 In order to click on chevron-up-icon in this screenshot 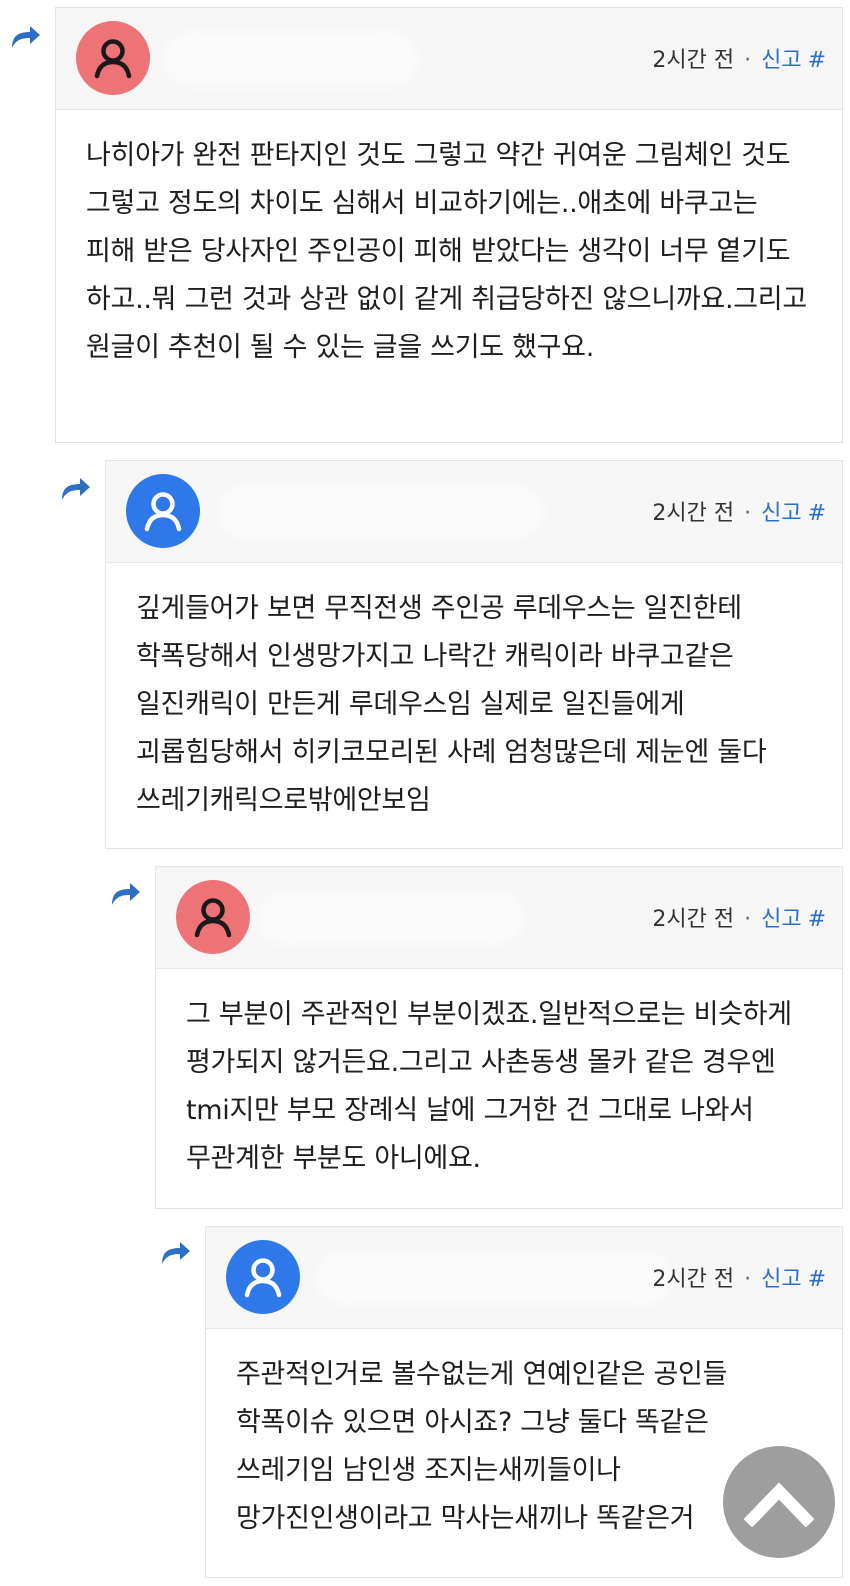, I will do `click(779, 1504)`.